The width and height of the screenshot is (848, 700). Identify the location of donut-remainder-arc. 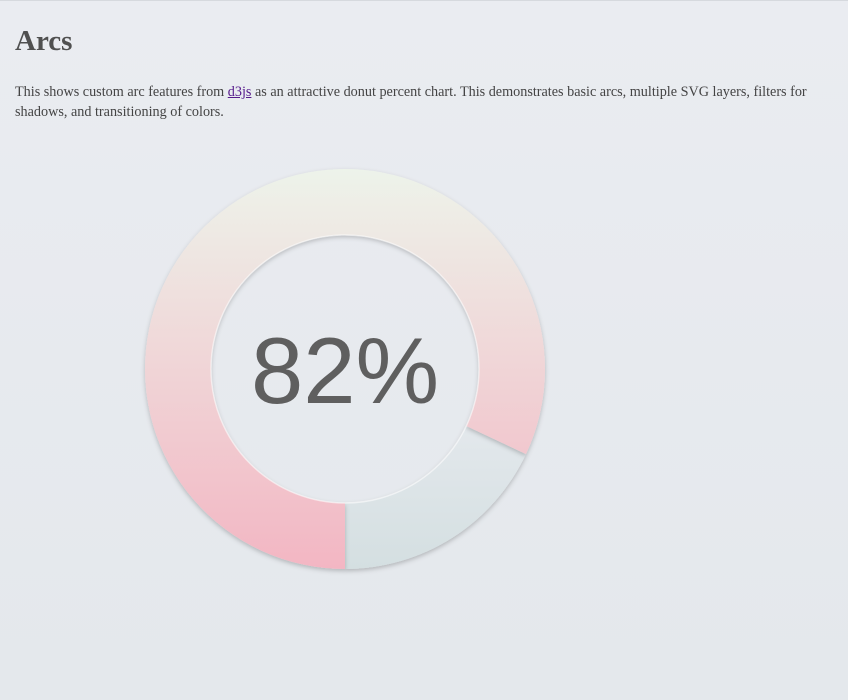
(435, 497).